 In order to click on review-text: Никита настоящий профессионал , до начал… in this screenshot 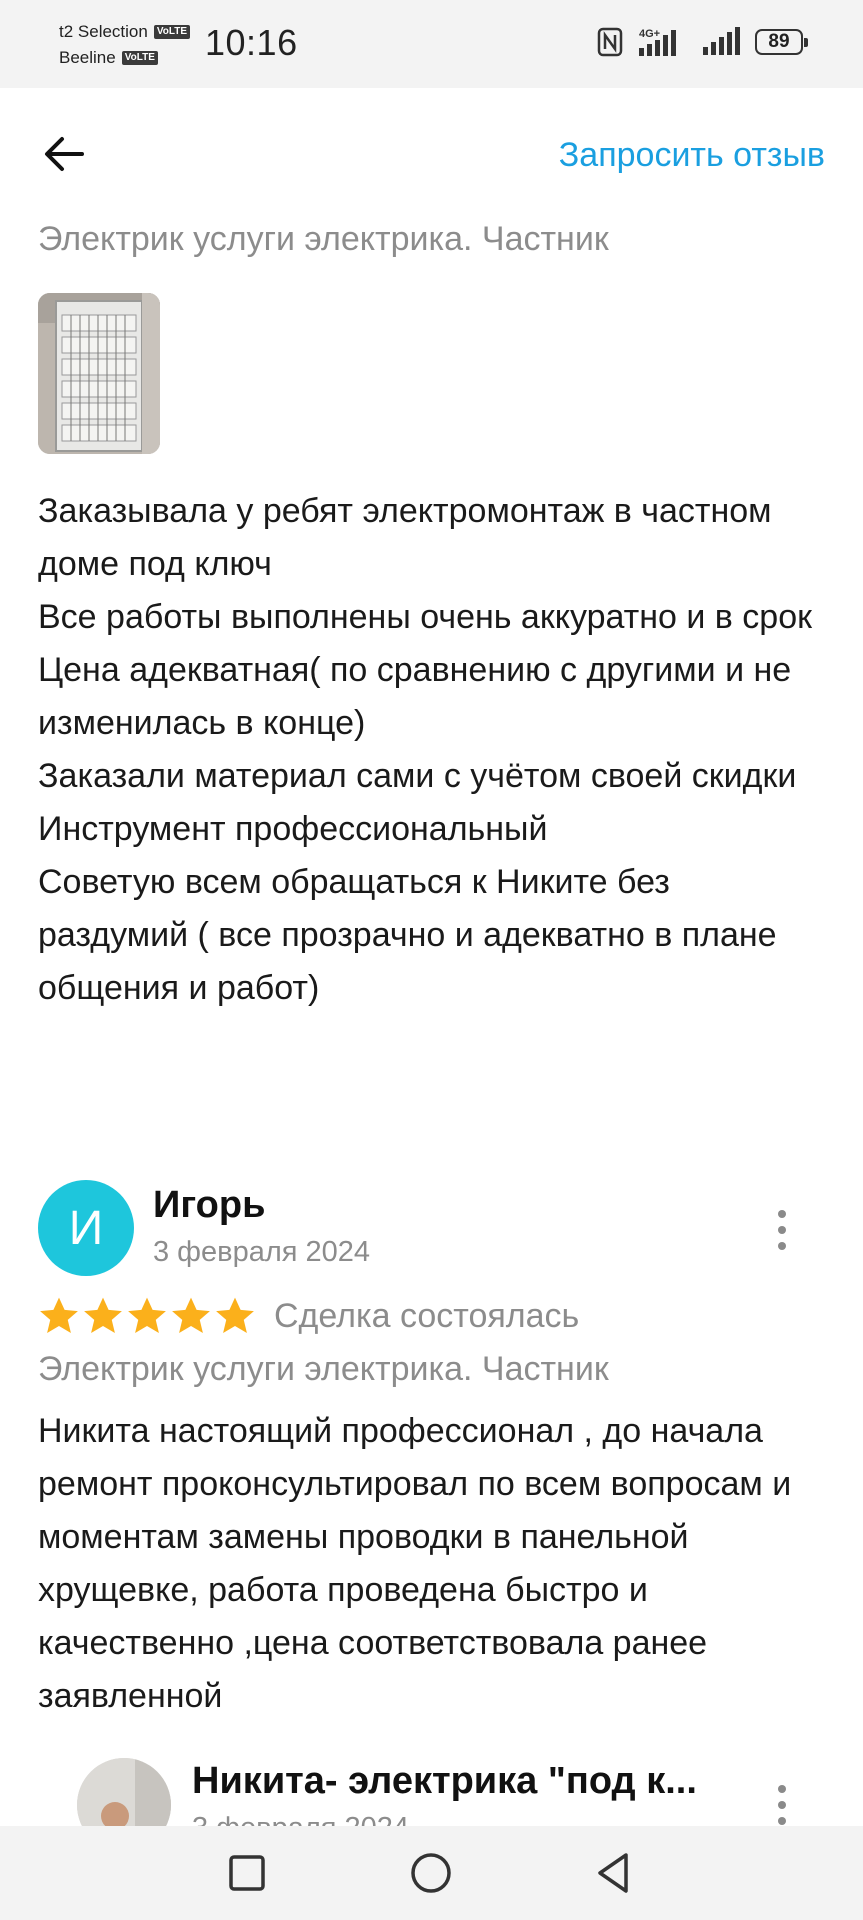, I will do `click(415, 1563)`.